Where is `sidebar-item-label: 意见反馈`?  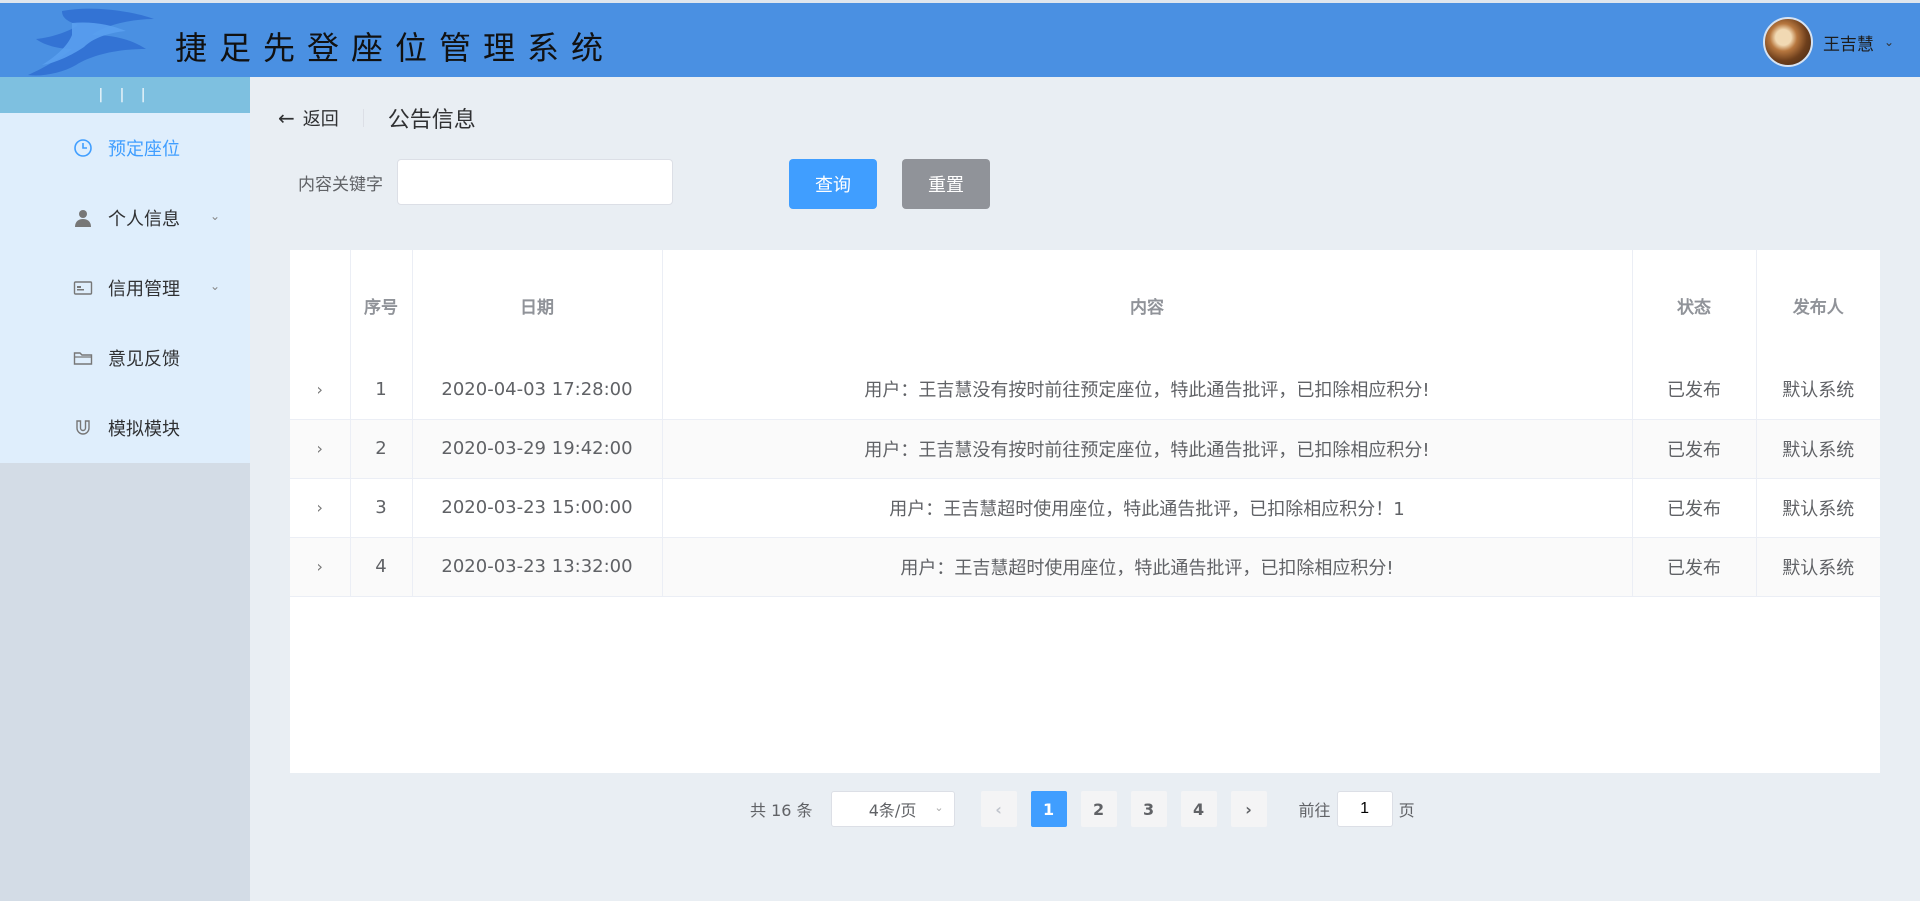 sidebar-item-label: 意见反馈 is located at coordinates (144, 359).